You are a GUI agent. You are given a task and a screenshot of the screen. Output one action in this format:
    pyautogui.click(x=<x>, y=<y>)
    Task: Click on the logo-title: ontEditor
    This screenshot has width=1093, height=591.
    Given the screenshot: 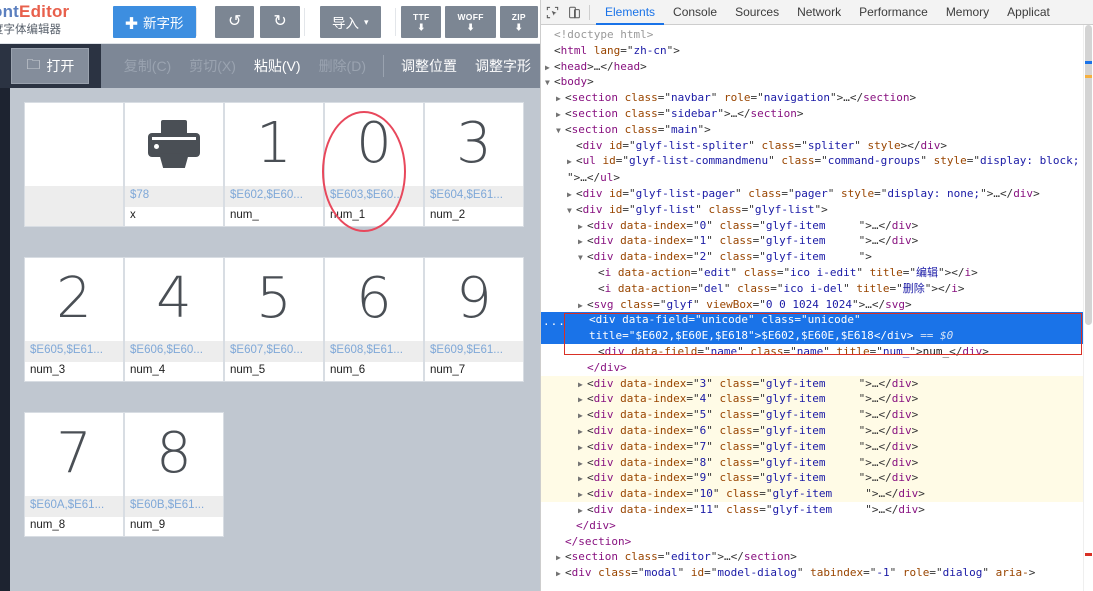 What is the action you would take?
    pyautogui.click(x=52, y=12)
    